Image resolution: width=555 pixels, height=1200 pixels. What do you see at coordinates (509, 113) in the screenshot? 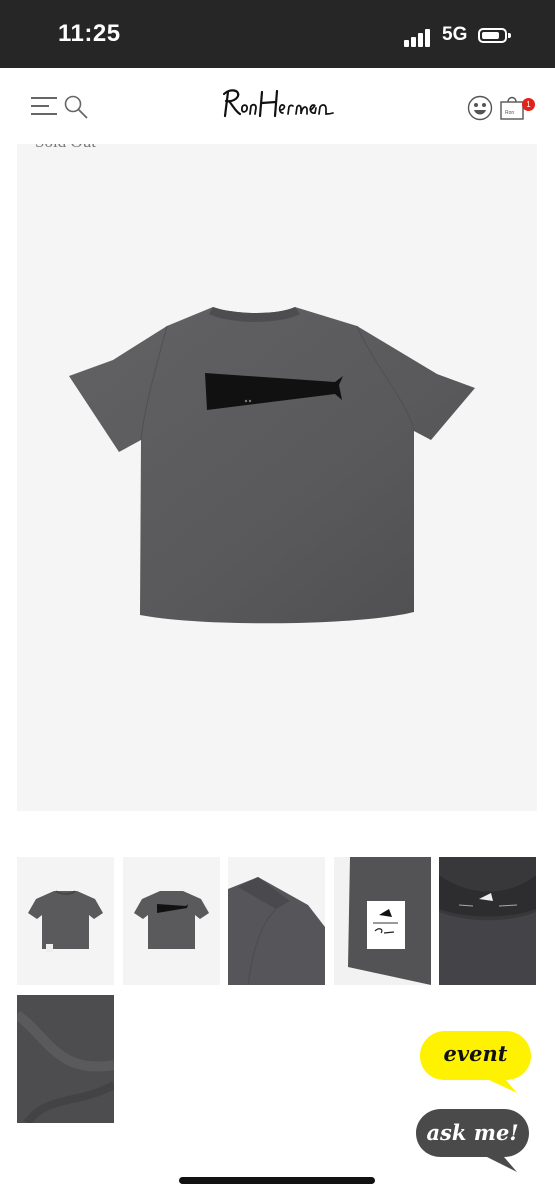
I see `svg-text: Ron` at bounding box center [509, 113].